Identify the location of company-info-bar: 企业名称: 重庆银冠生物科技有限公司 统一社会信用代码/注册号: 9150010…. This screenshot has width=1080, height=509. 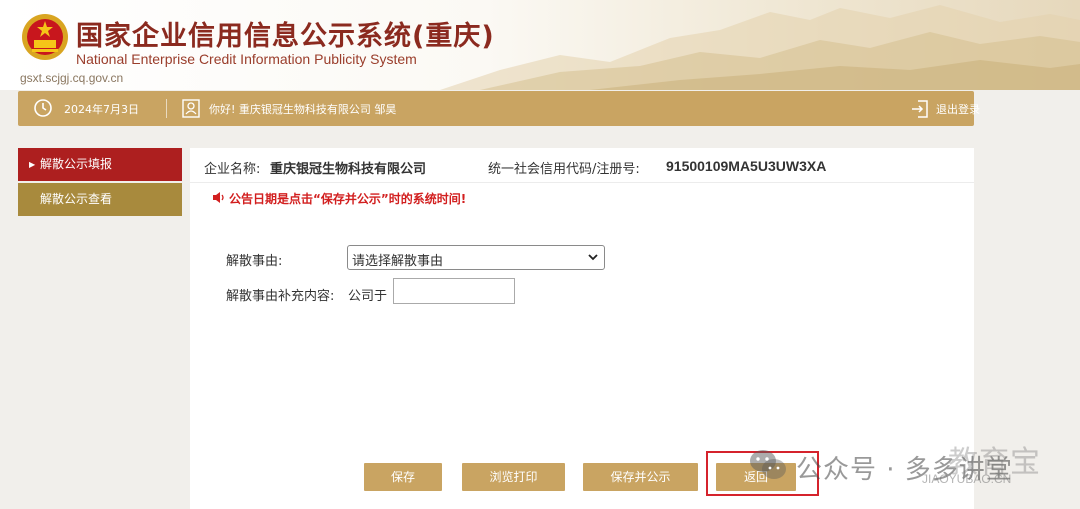
(582, 165).